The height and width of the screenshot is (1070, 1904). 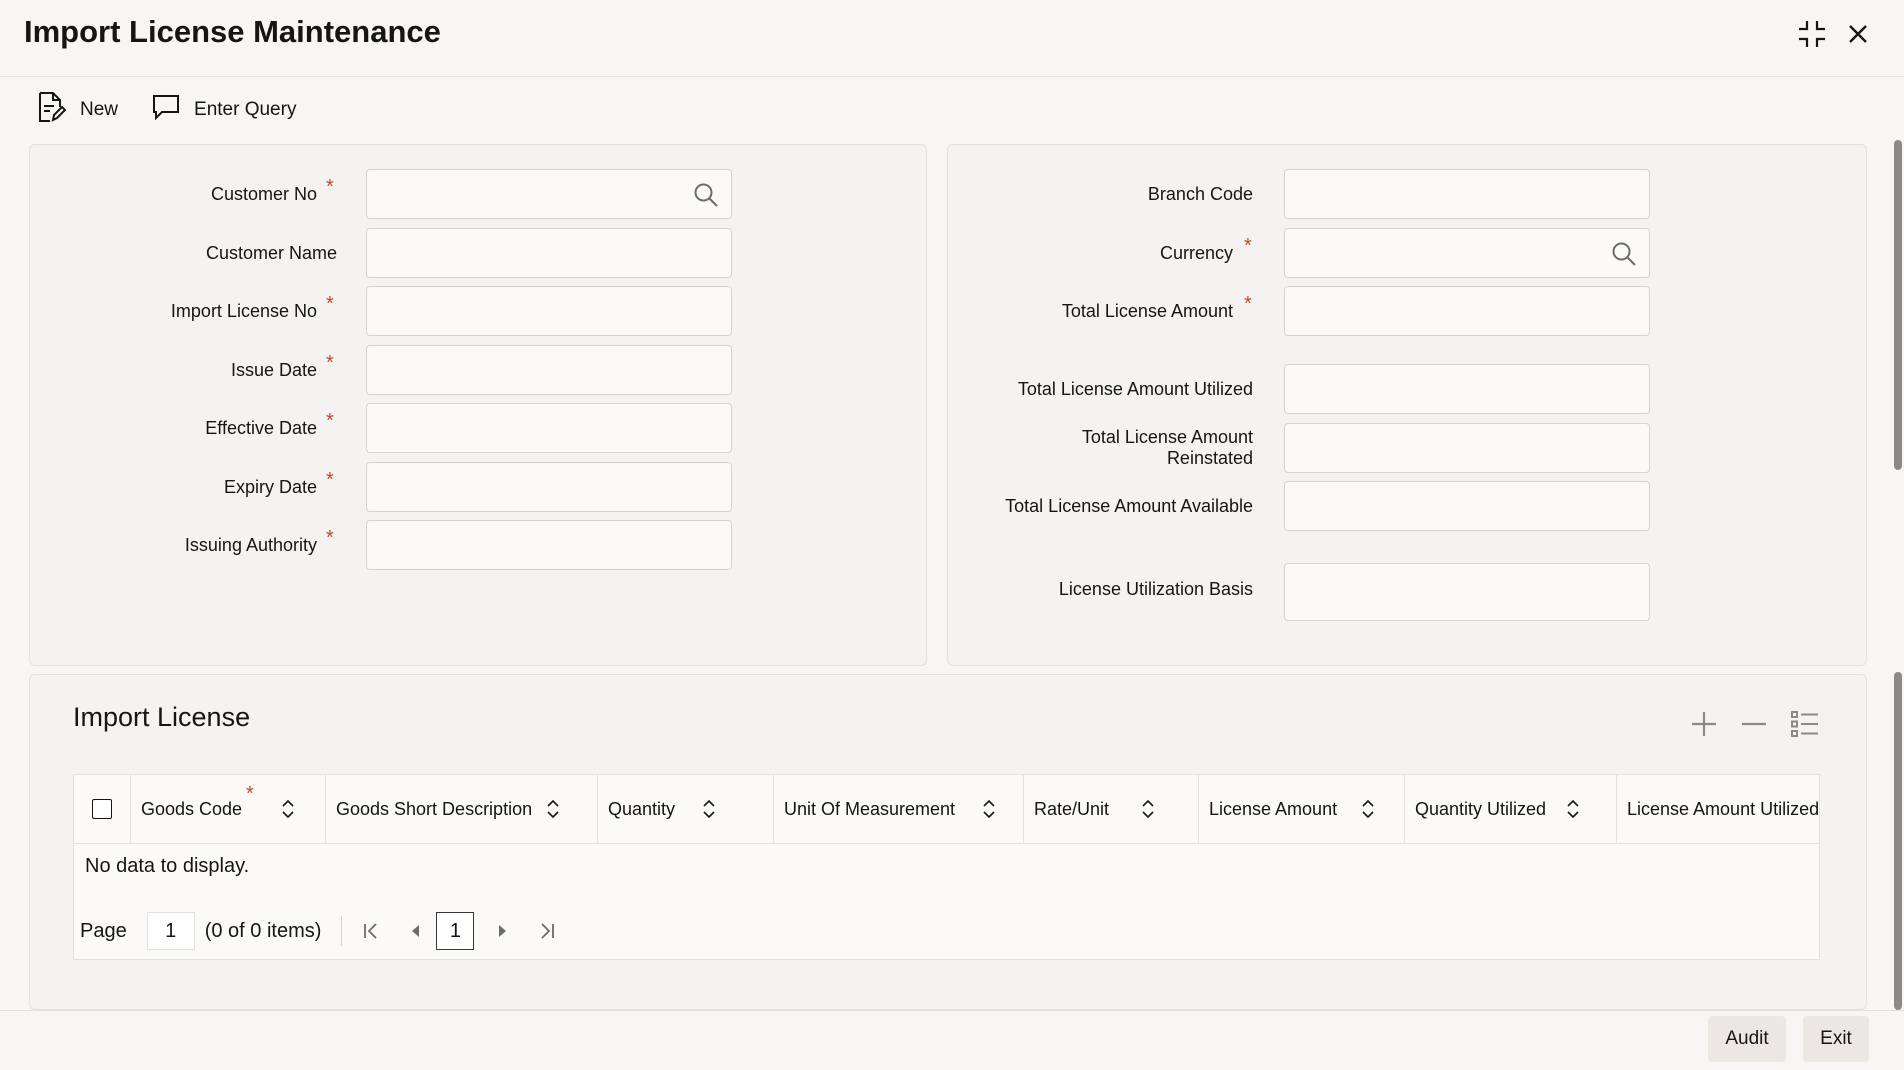 What do you see at coordinates (167, 866) in the screenshot?
I see `no-data-message: No data to display.` at bounding box center [167, 866].